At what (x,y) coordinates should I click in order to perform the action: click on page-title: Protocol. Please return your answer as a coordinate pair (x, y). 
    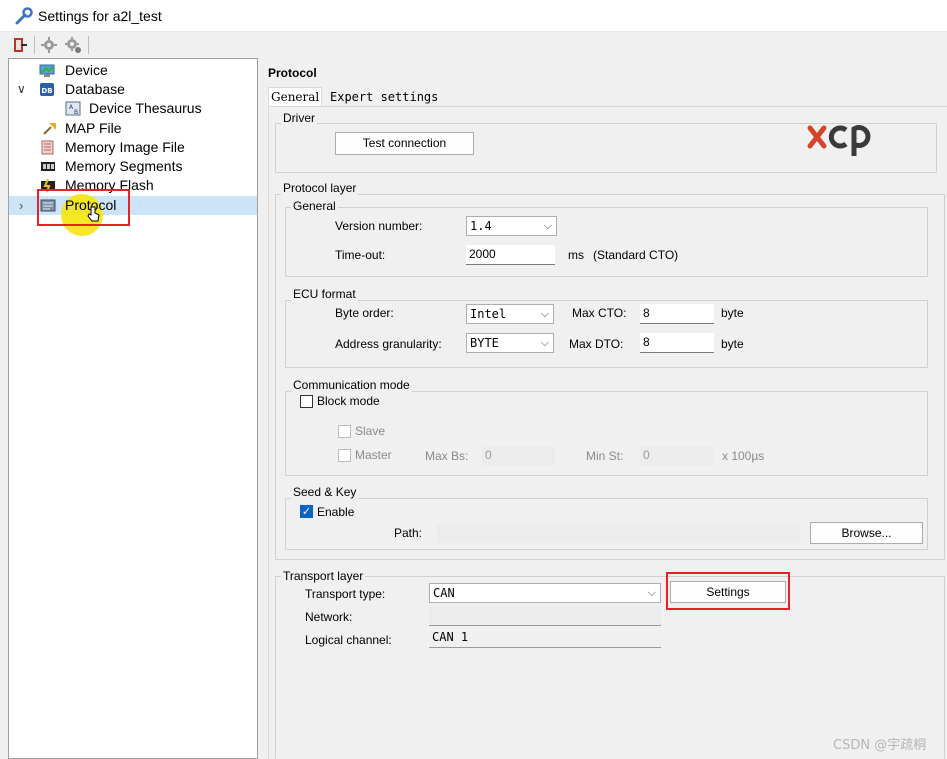
    Looking at the image, I should click on (292, 73).